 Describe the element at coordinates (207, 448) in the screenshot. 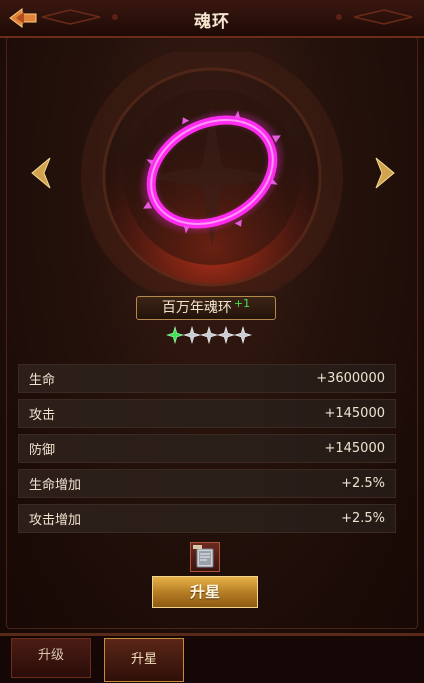

I see `stat-row-defense: 防御 +145000` at that location.